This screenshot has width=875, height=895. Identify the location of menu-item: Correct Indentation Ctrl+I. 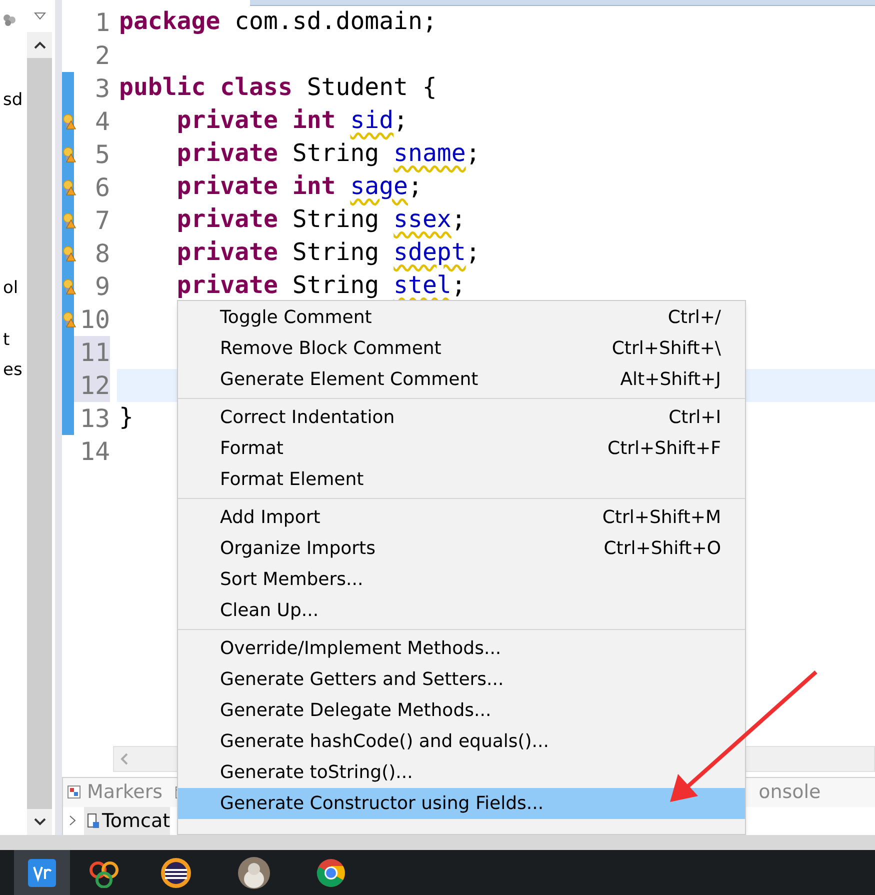
(461, 417).